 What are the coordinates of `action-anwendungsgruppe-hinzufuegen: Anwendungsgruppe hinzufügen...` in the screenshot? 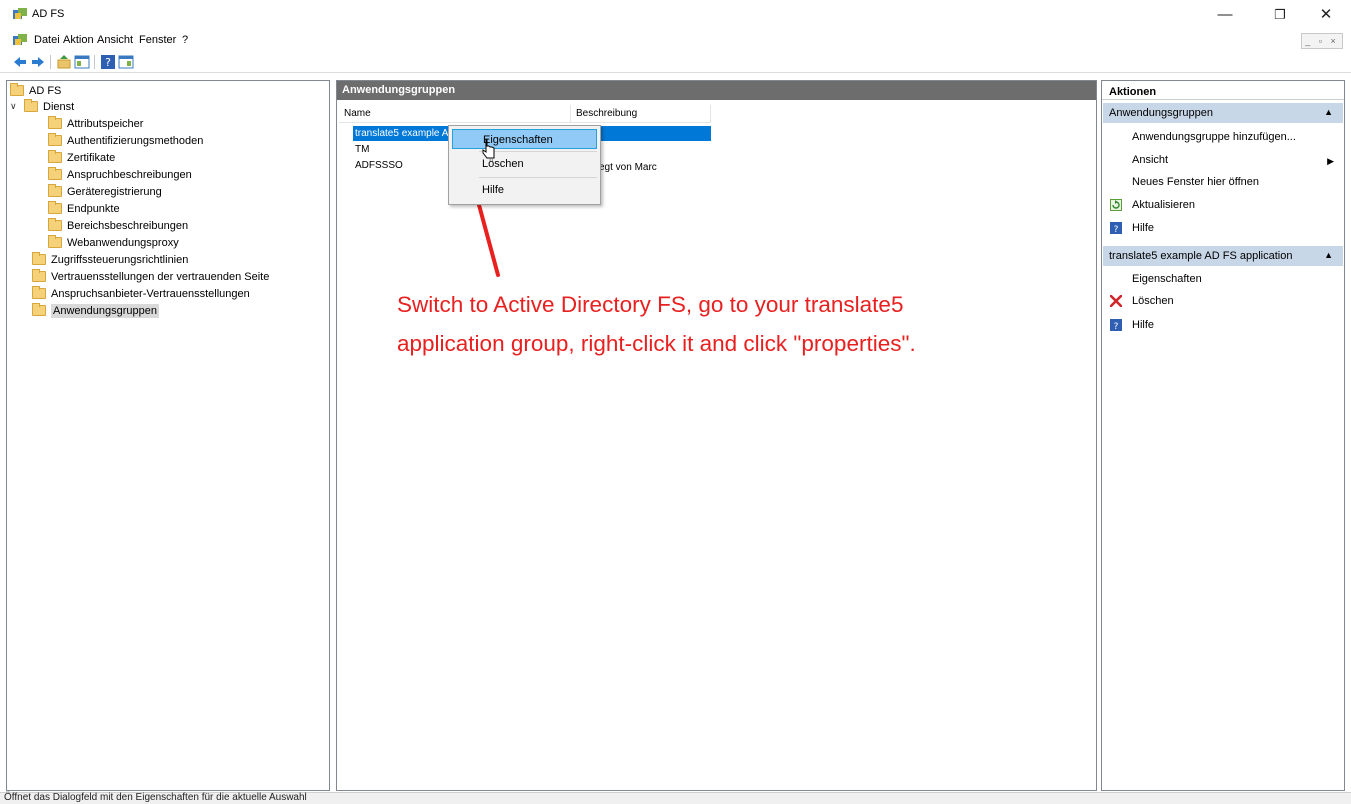 It's located at (1214, 137).